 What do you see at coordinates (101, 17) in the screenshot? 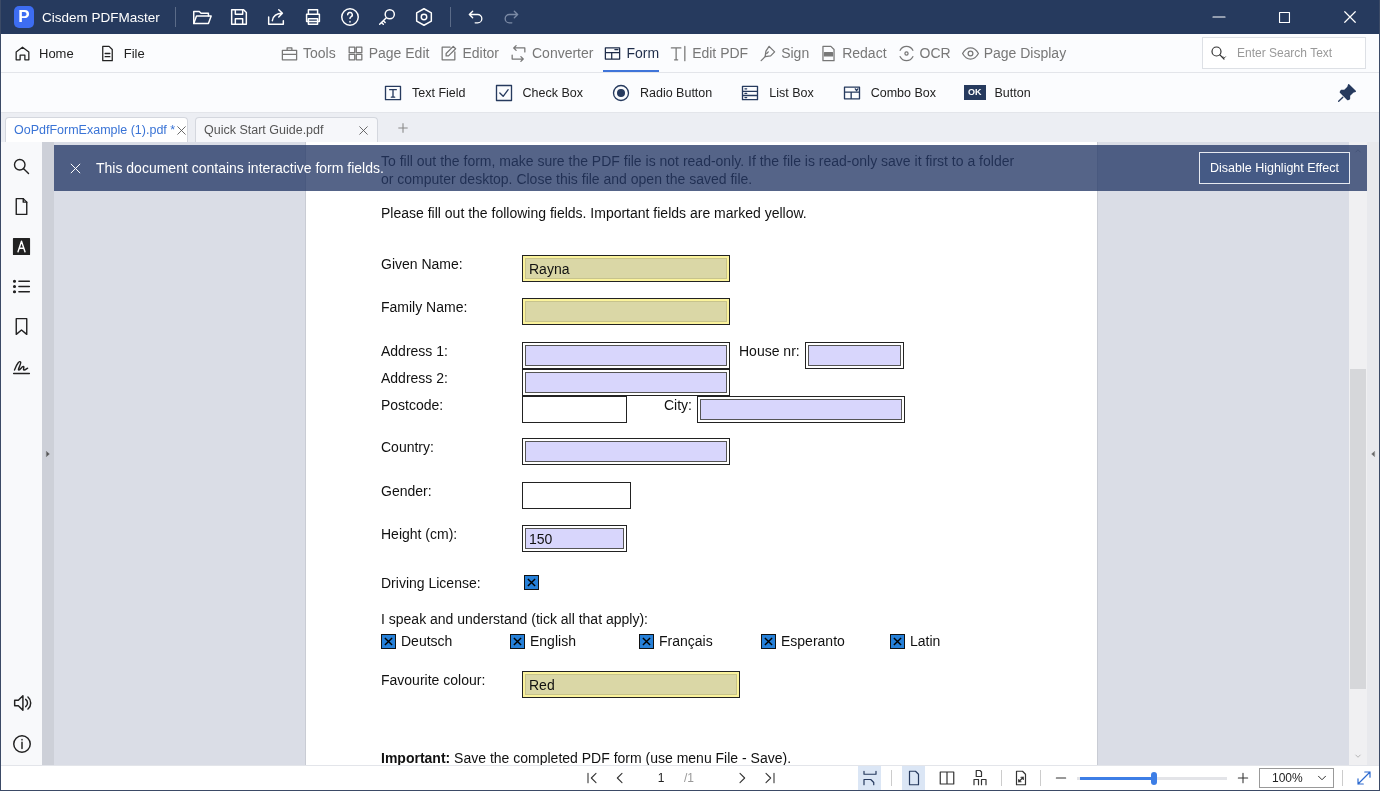
I see `app-name: Cisdem PDFMaster` at bounding box center [101, 17].